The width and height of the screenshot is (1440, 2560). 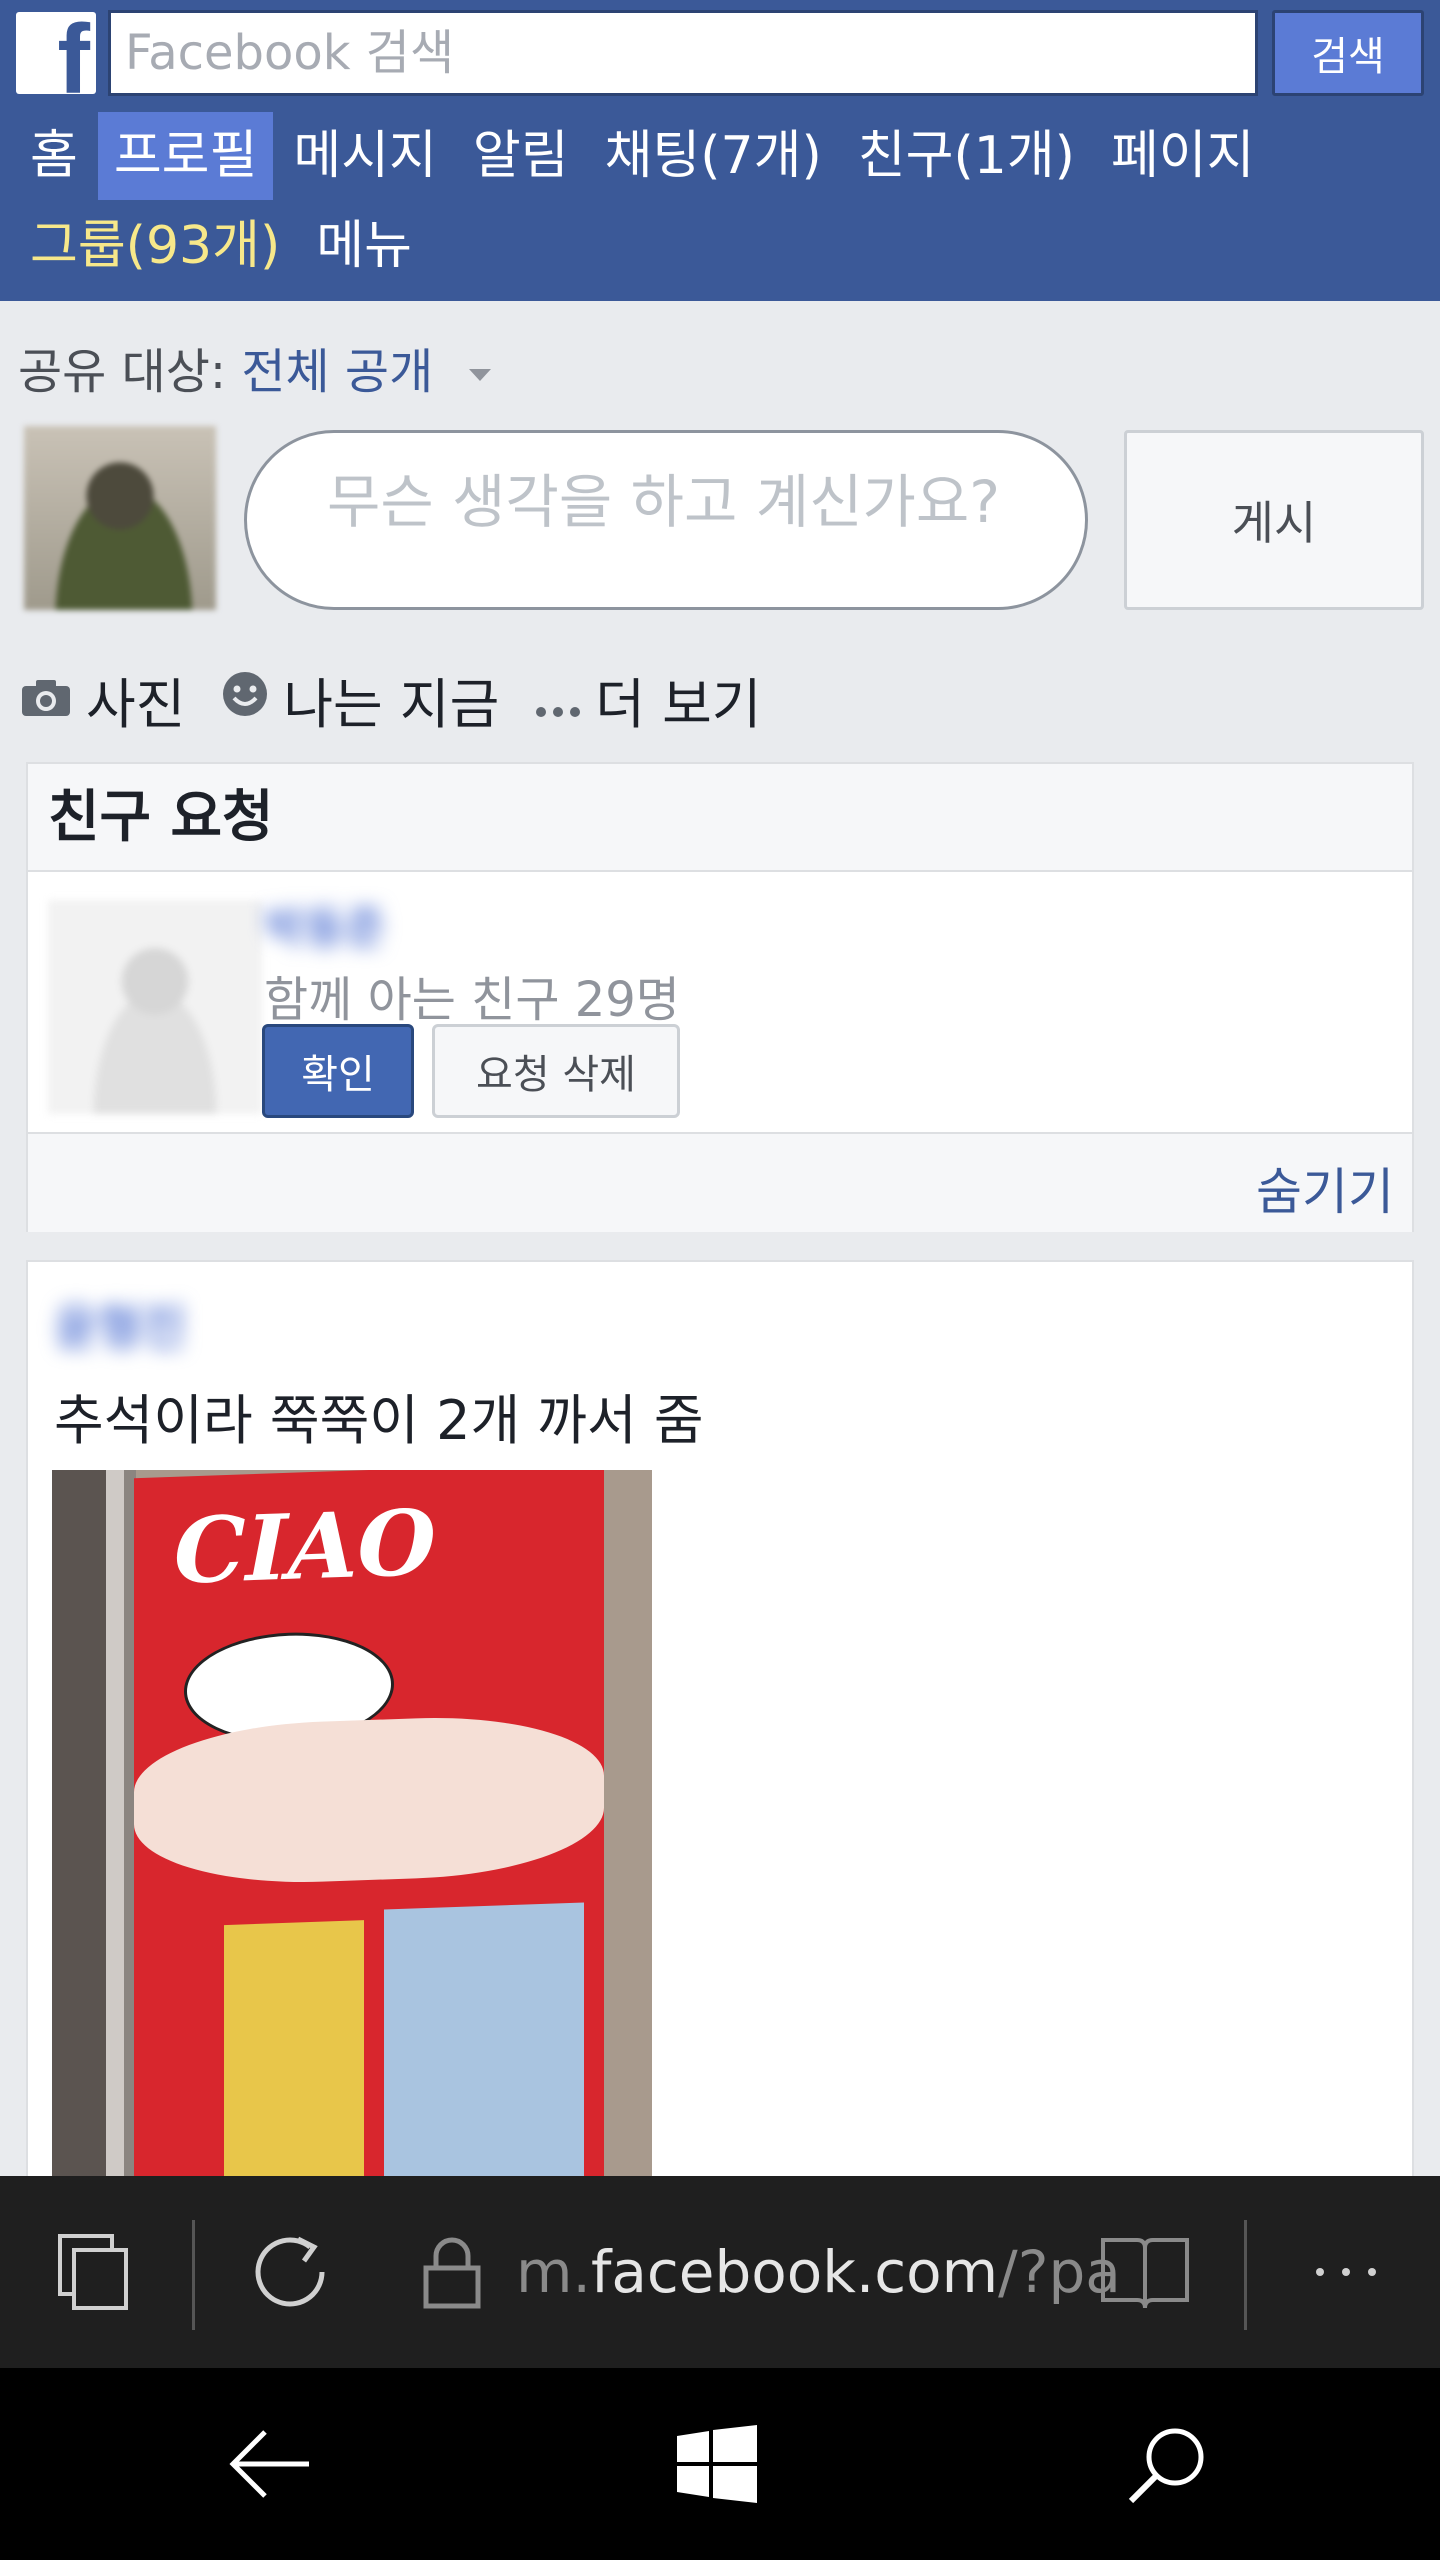 What do you see at coordinates (291, 2272) in the screenshot?
I see `refresh-icon` at bounding box center [291, 2272].